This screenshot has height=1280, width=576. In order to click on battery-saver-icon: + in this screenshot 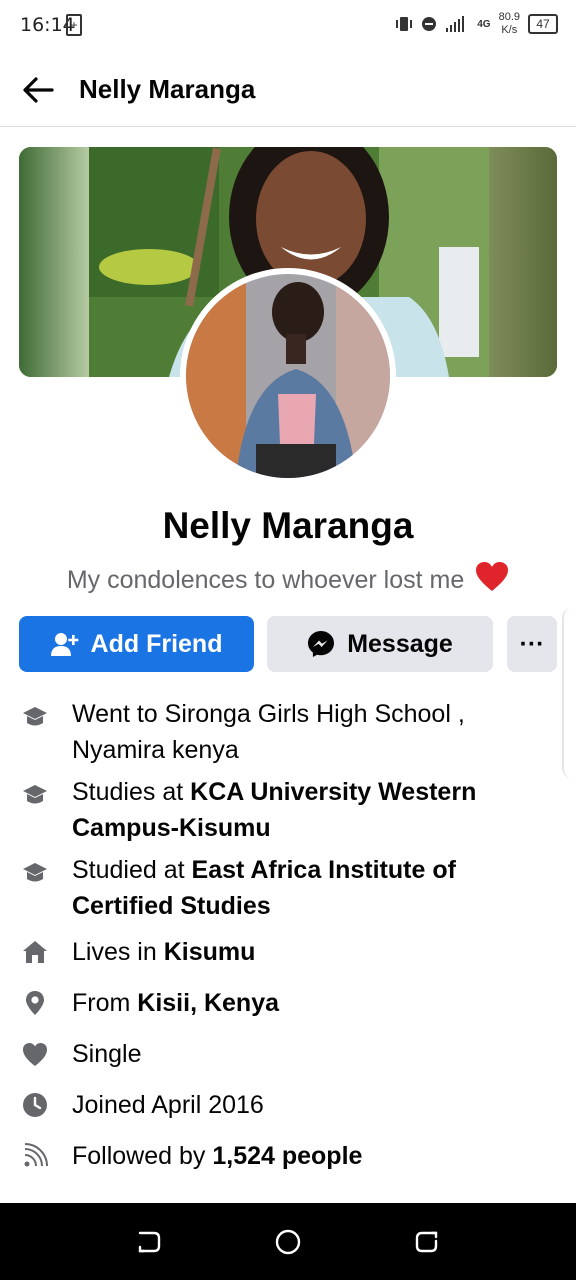, I will do `click(74, 25)`.